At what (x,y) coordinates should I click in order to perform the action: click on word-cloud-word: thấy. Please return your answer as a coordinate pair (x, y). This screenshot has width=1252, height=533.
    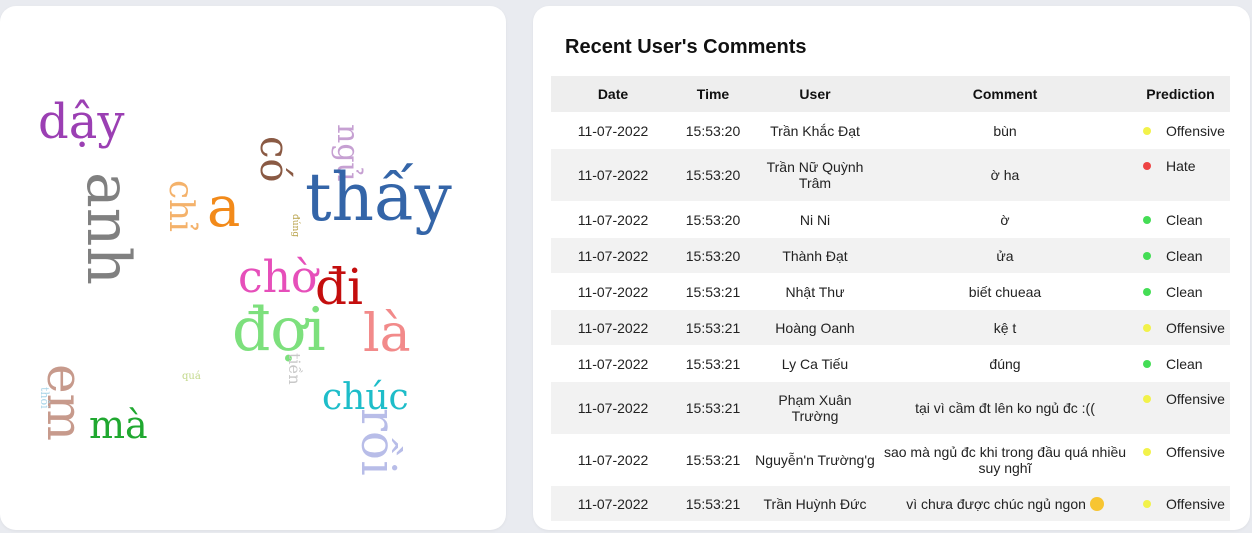
    Looking at the image, I should click on (378, 197).